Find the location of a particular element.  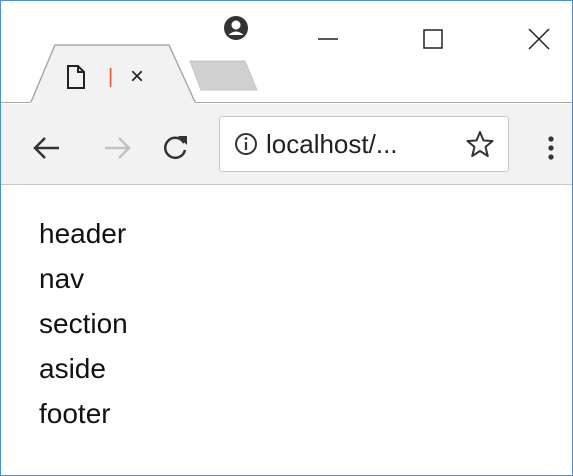

tab-loading-indicator: | is located at coordinates (111, 77).